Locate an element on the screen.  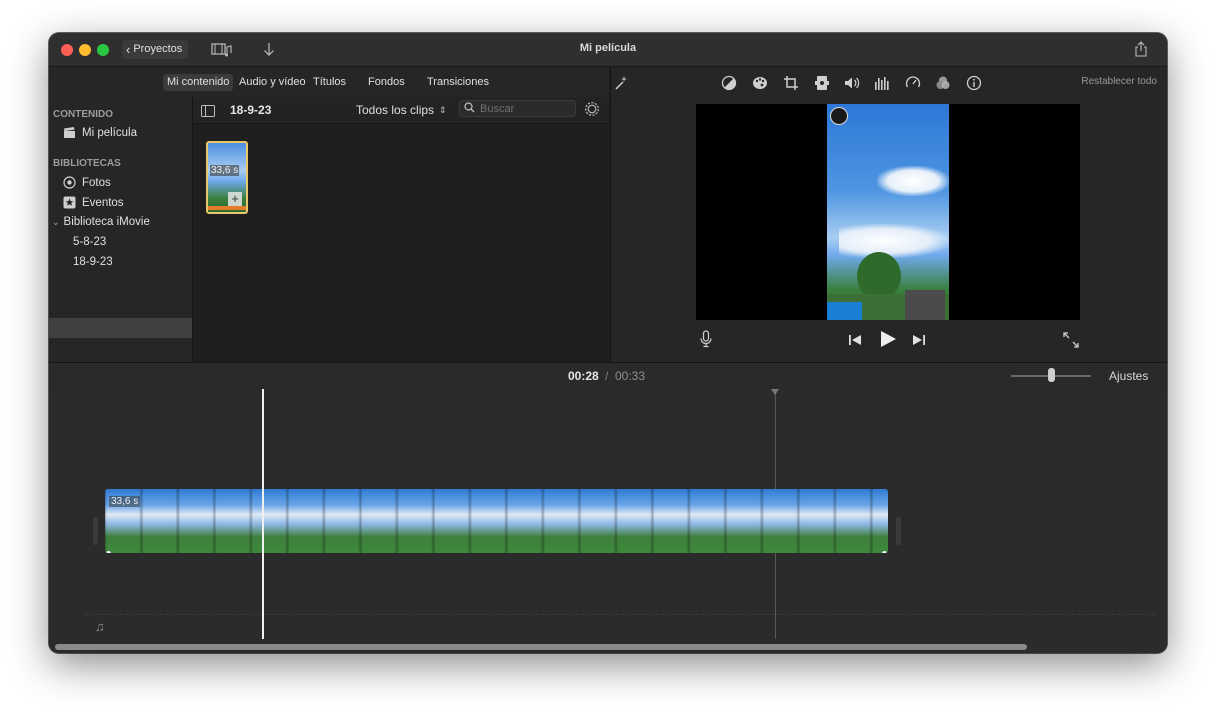
sidebar-item-library: ⌄ Biblioteca iMovie is located at coordinates (101, 222).